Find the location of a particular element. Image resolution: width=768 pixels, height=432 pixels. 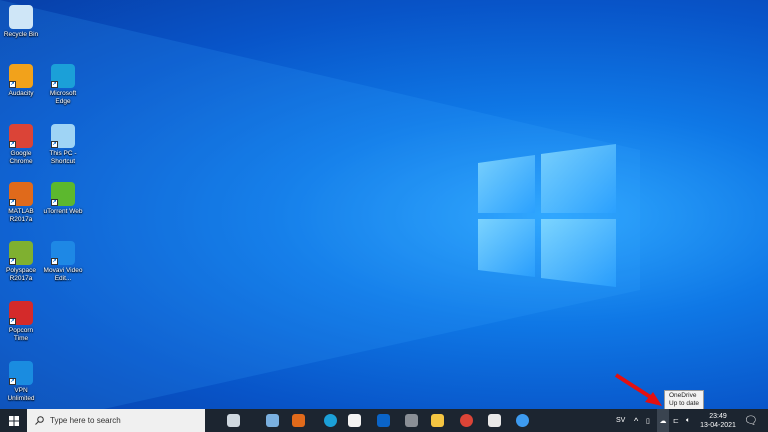

desktop-icon-label: Google Chrome is located at coordinates (21, 157).